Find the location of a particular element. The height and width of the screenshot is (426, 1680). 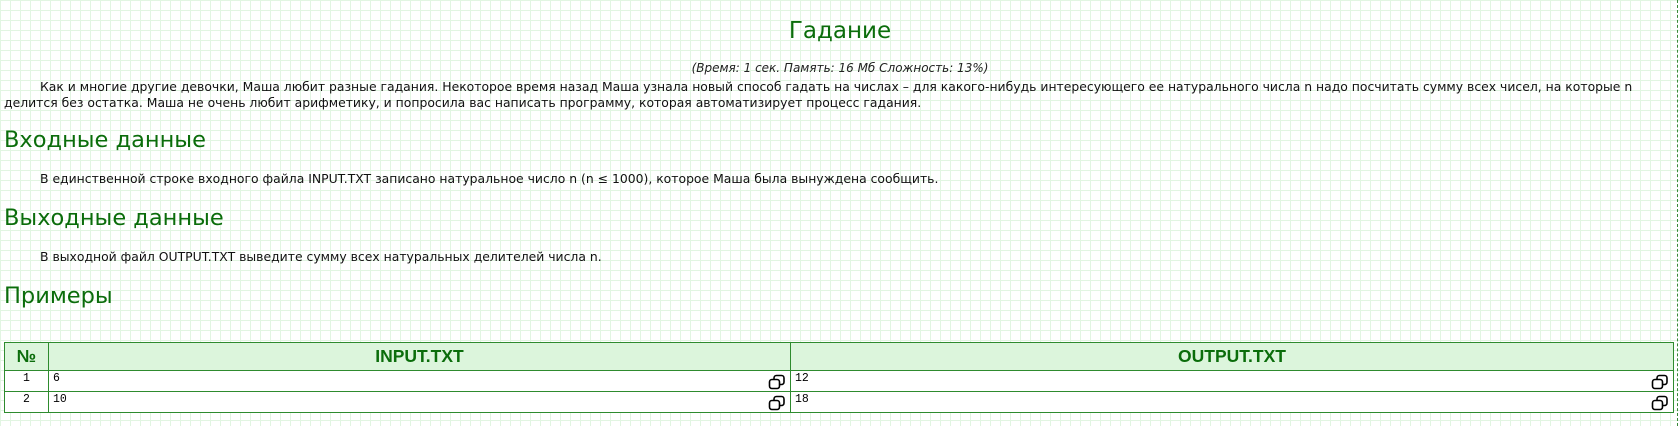

column-header-number: № is located at coordinates (26, 356).